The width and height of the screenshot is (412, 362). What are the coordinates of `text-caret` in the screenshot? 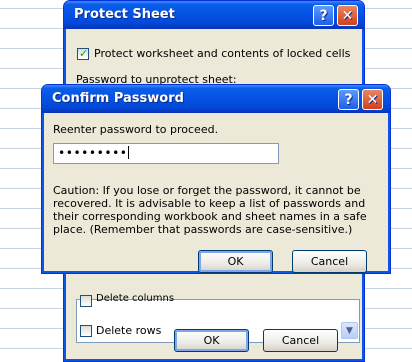 It's located at (128, 152).